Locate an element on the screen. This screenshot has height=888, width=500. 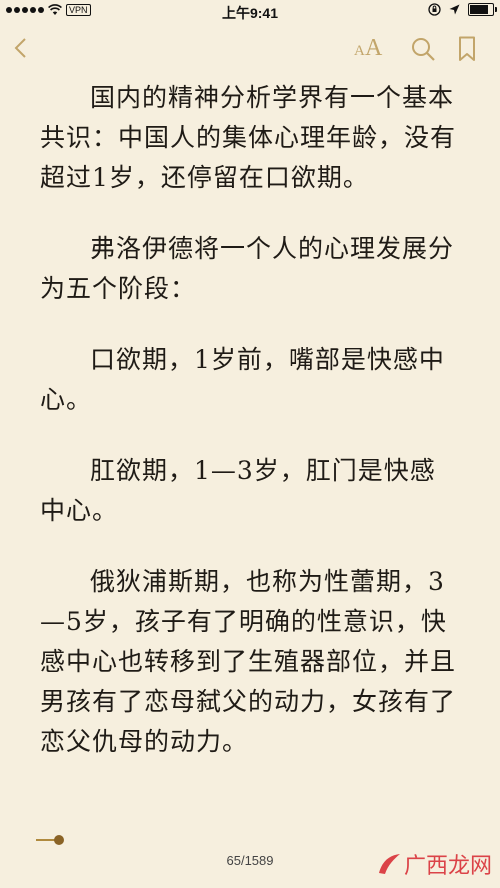
status-time: 上午9:41 is located at coordinates (250, 13).